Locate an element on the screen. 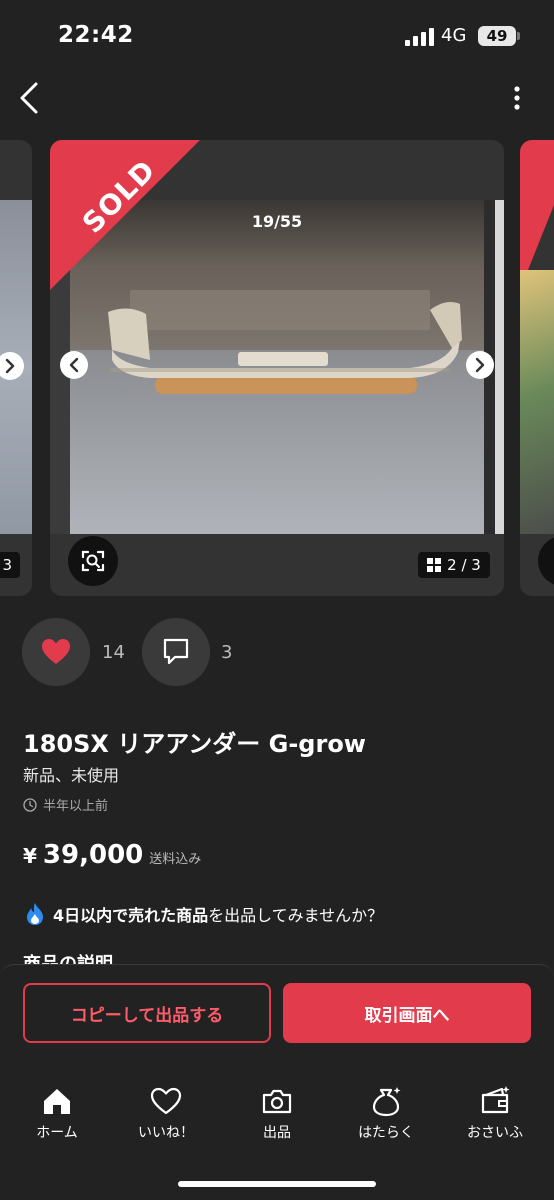 The height and width of the screenshot is (1200, 554). posted-time-text: 半年以上前 is located at coordinates (76, 806).